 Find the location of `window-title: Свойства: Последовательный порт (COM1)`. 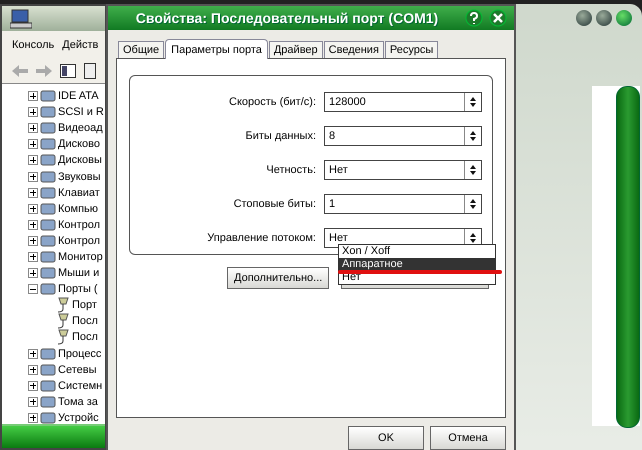

window-title: Свойства: Последовательный порт (COM1) is located at coordinates (287, 18).